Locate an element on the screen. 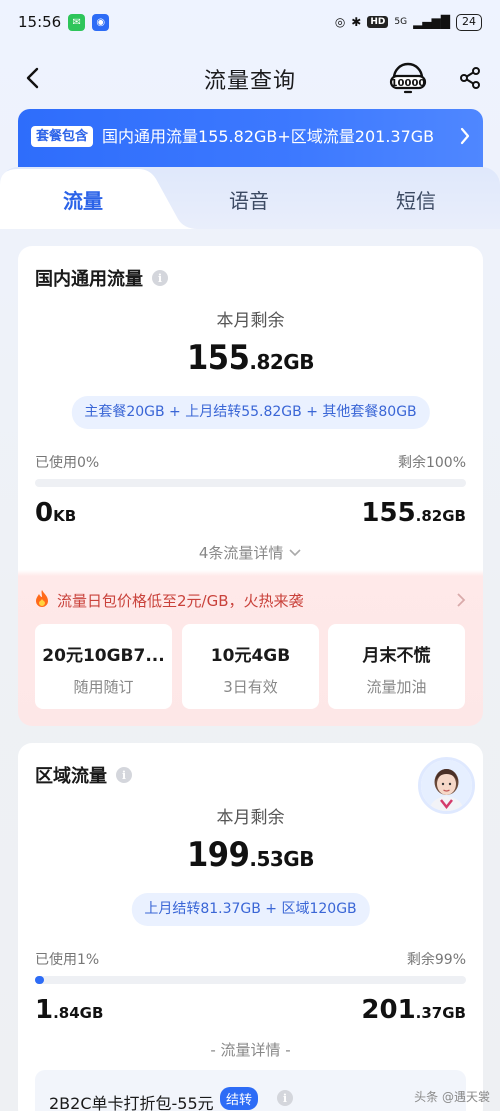 This screenshot has height=1111, width=500. regional-title: 区域流量 is located at coordinates (71, 776).